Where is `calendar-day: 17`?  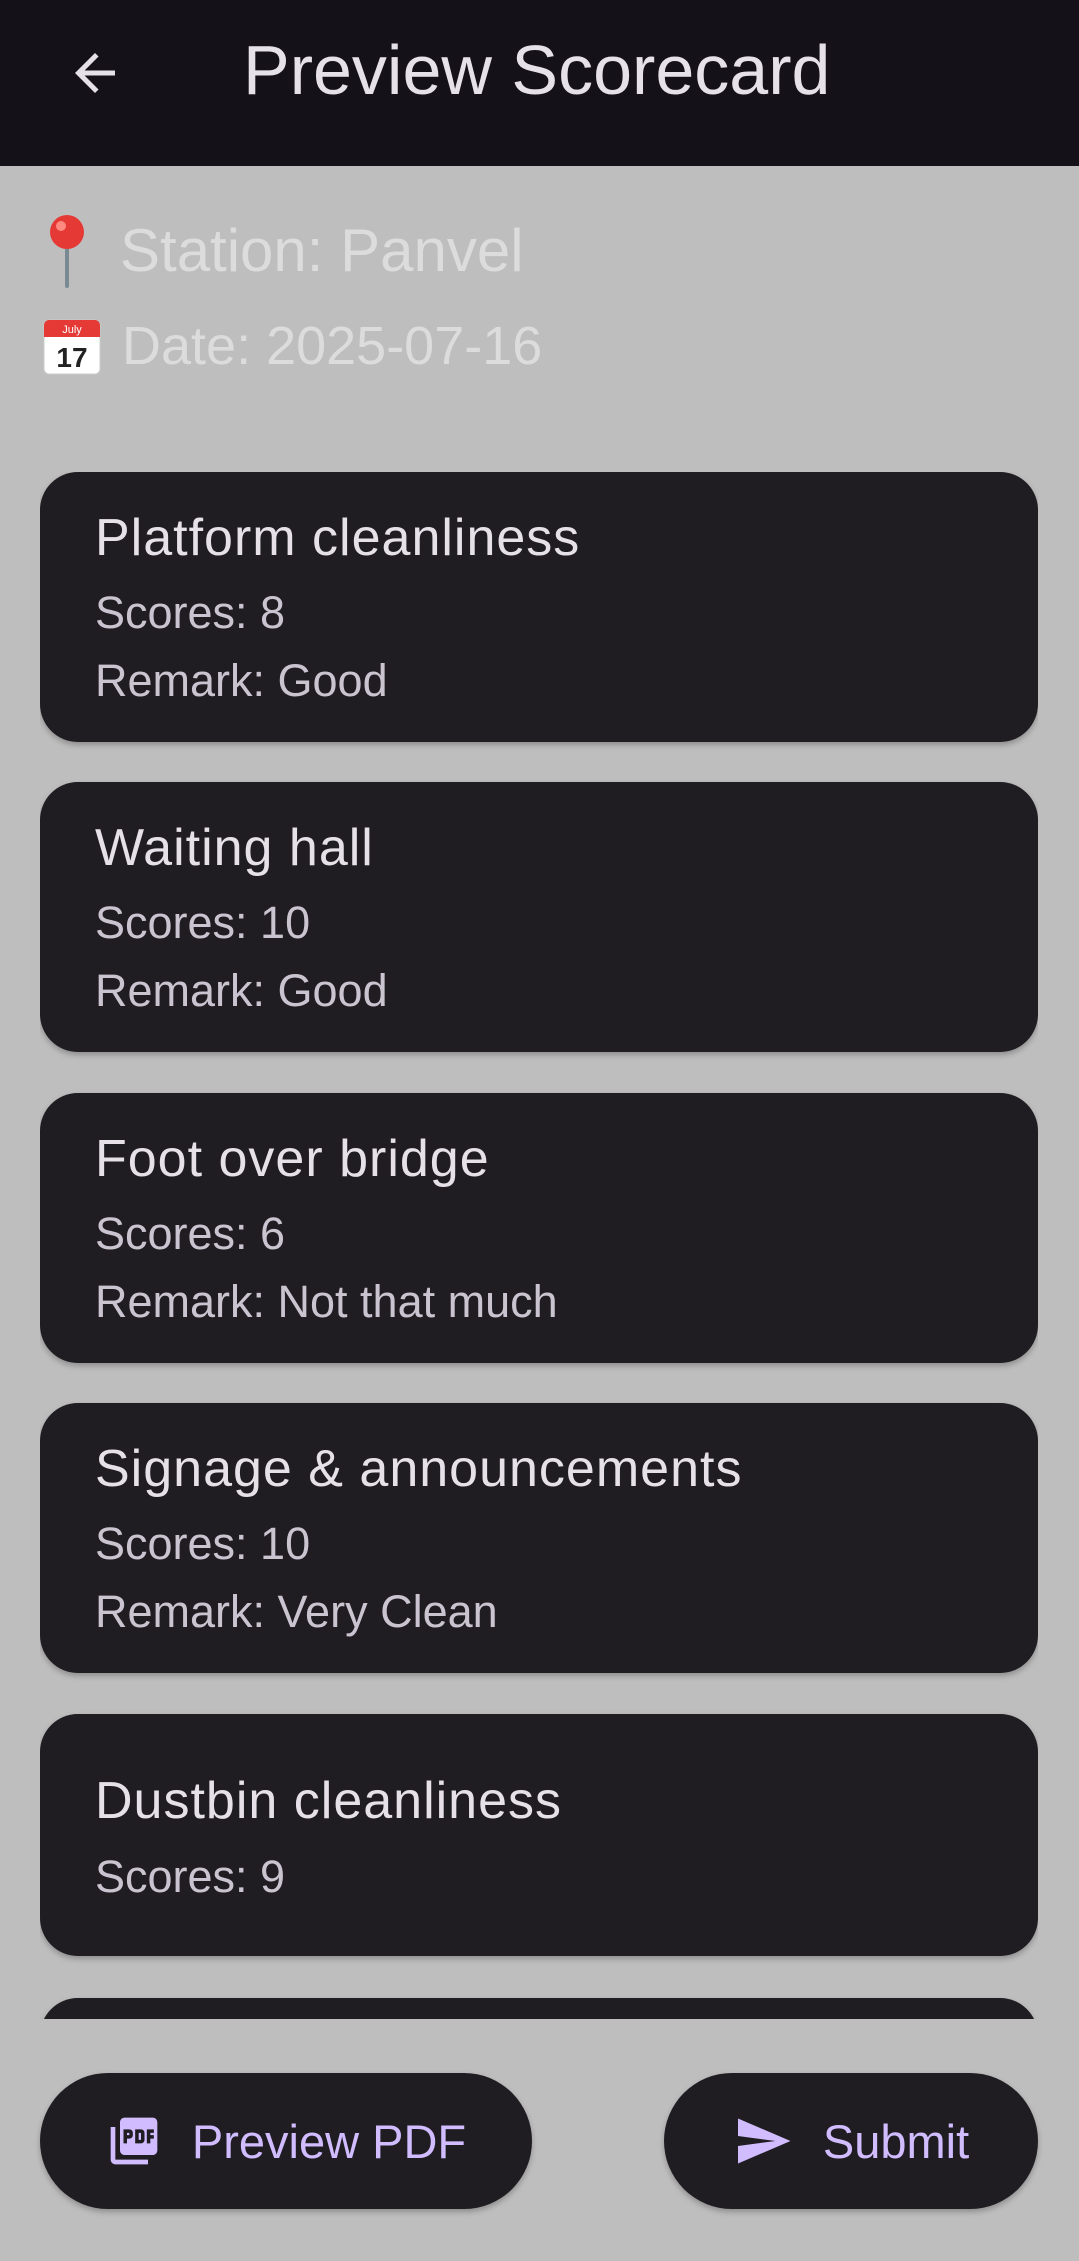 calendar-day: 17 is located at coordinates (71, 357).